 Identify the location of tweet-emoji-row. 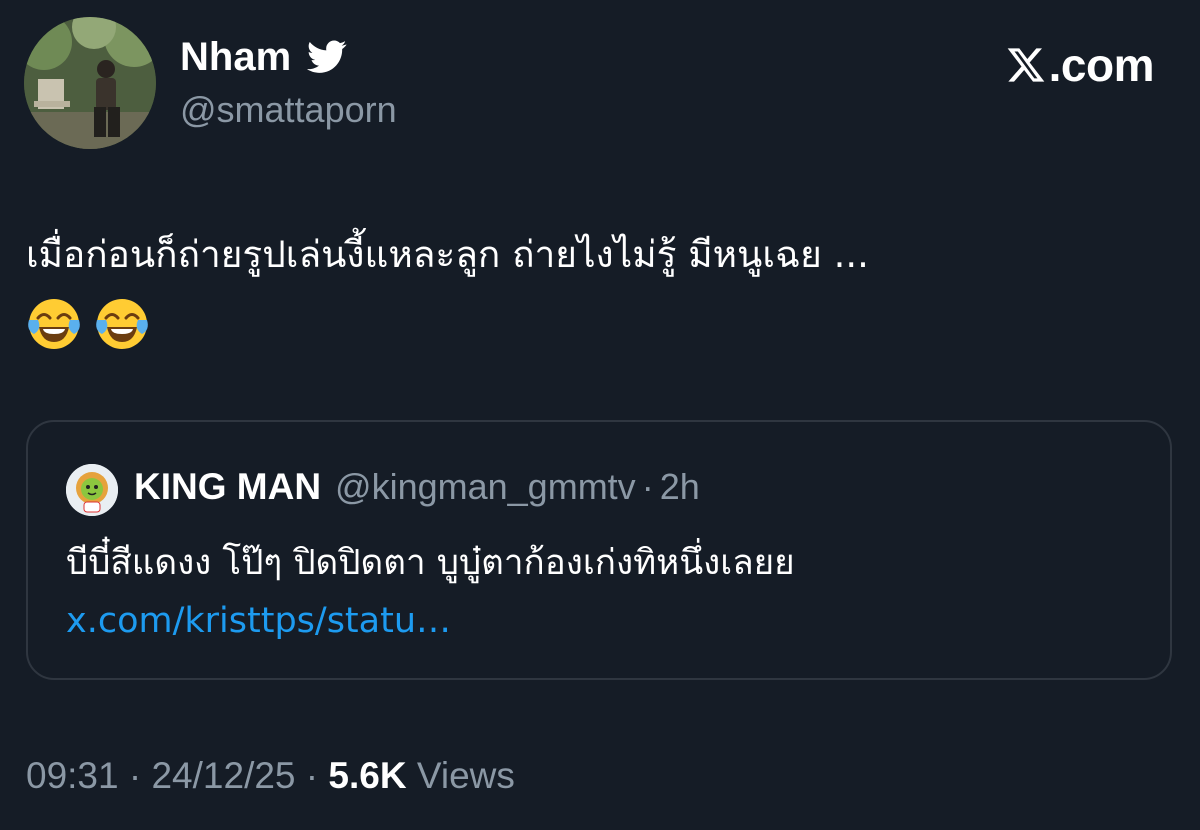
(88, 324).